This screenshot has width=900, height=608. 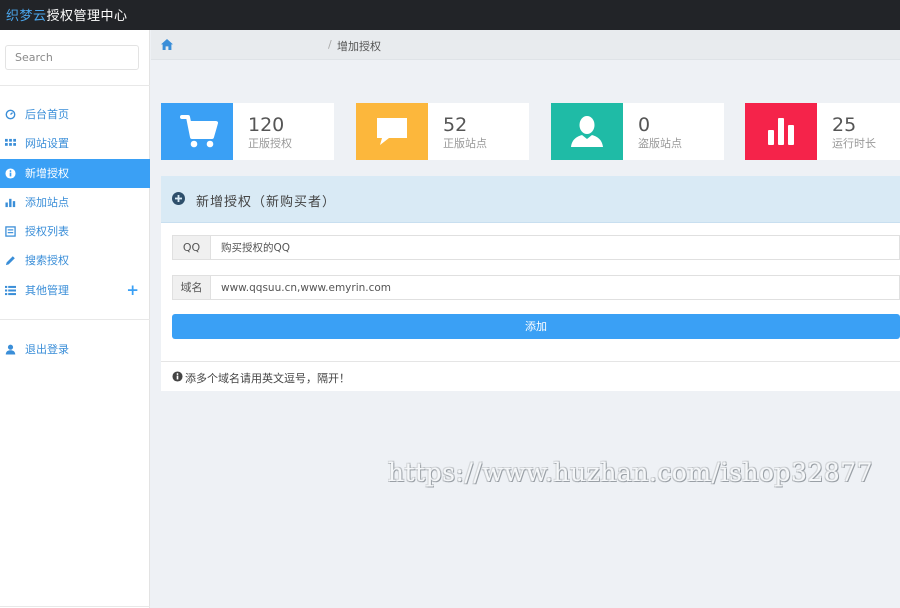 What do you see at coordinates (75, 173) in the screenshot?
I see `sidebar-item-new-license: 新增授权` at bounding box center [75, 173].